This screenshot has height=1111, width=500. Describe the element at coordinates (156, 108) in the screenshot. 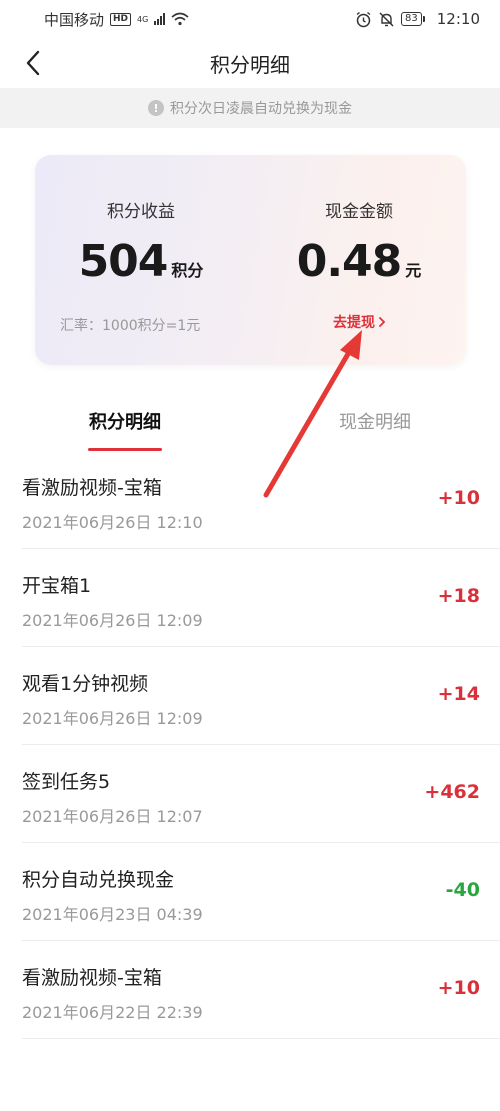

I see `info-icon: !` at that location.